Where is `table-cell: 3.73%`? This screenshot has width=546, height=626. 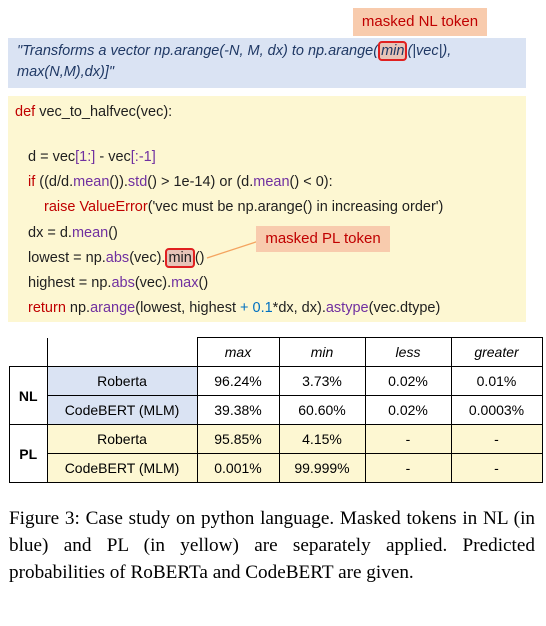 table-cell: 3.73% is located at coordinates (322, 381).